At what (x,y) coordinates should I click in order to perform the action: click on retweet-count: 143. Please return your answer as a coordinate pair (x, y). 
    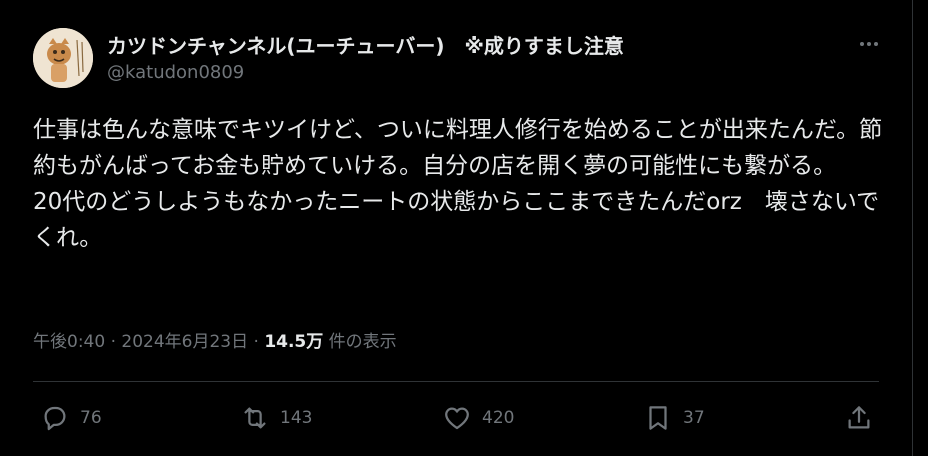
    Looking at the image, I should click on (296, 418).